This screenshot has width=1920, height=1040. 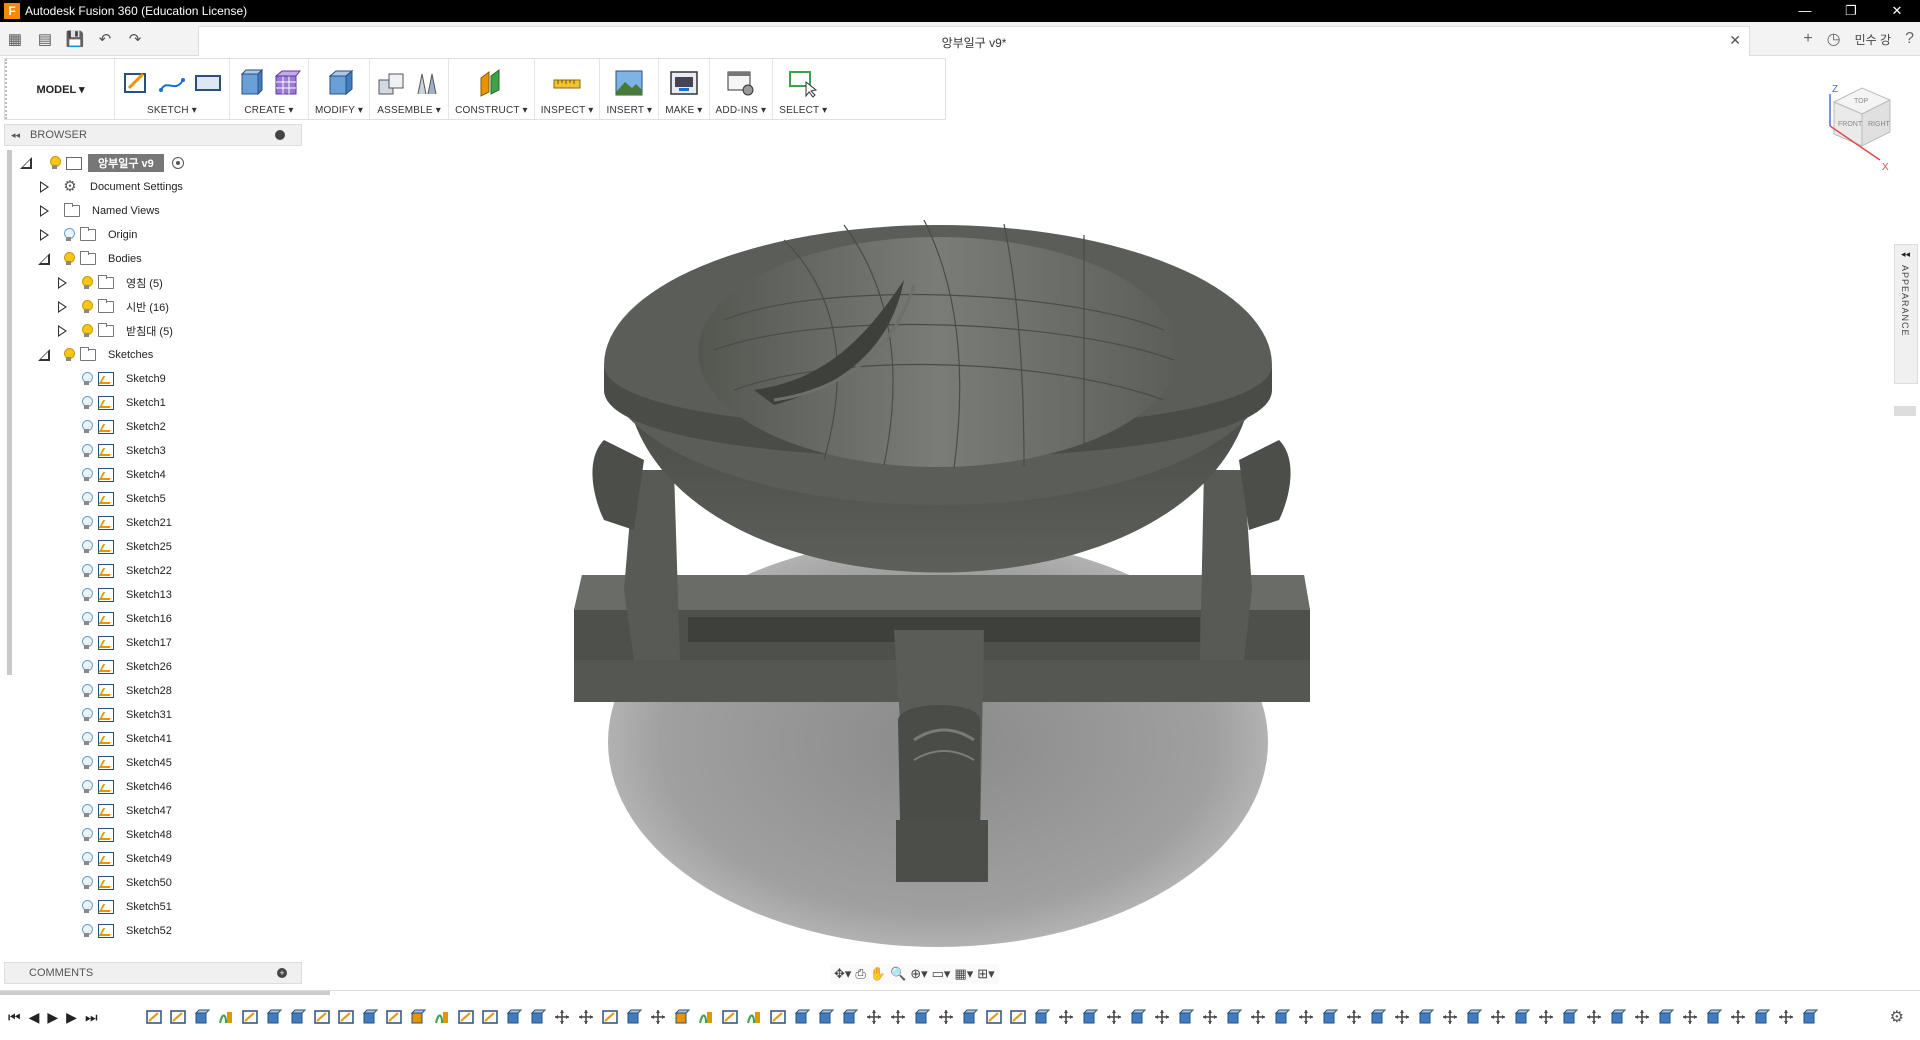 What do you see at coordinates (1906, 314) in the screenshot?
I see `appearance-panel-tab: ◂◂ APPEARANCE` at bounding box center [1906, 314].